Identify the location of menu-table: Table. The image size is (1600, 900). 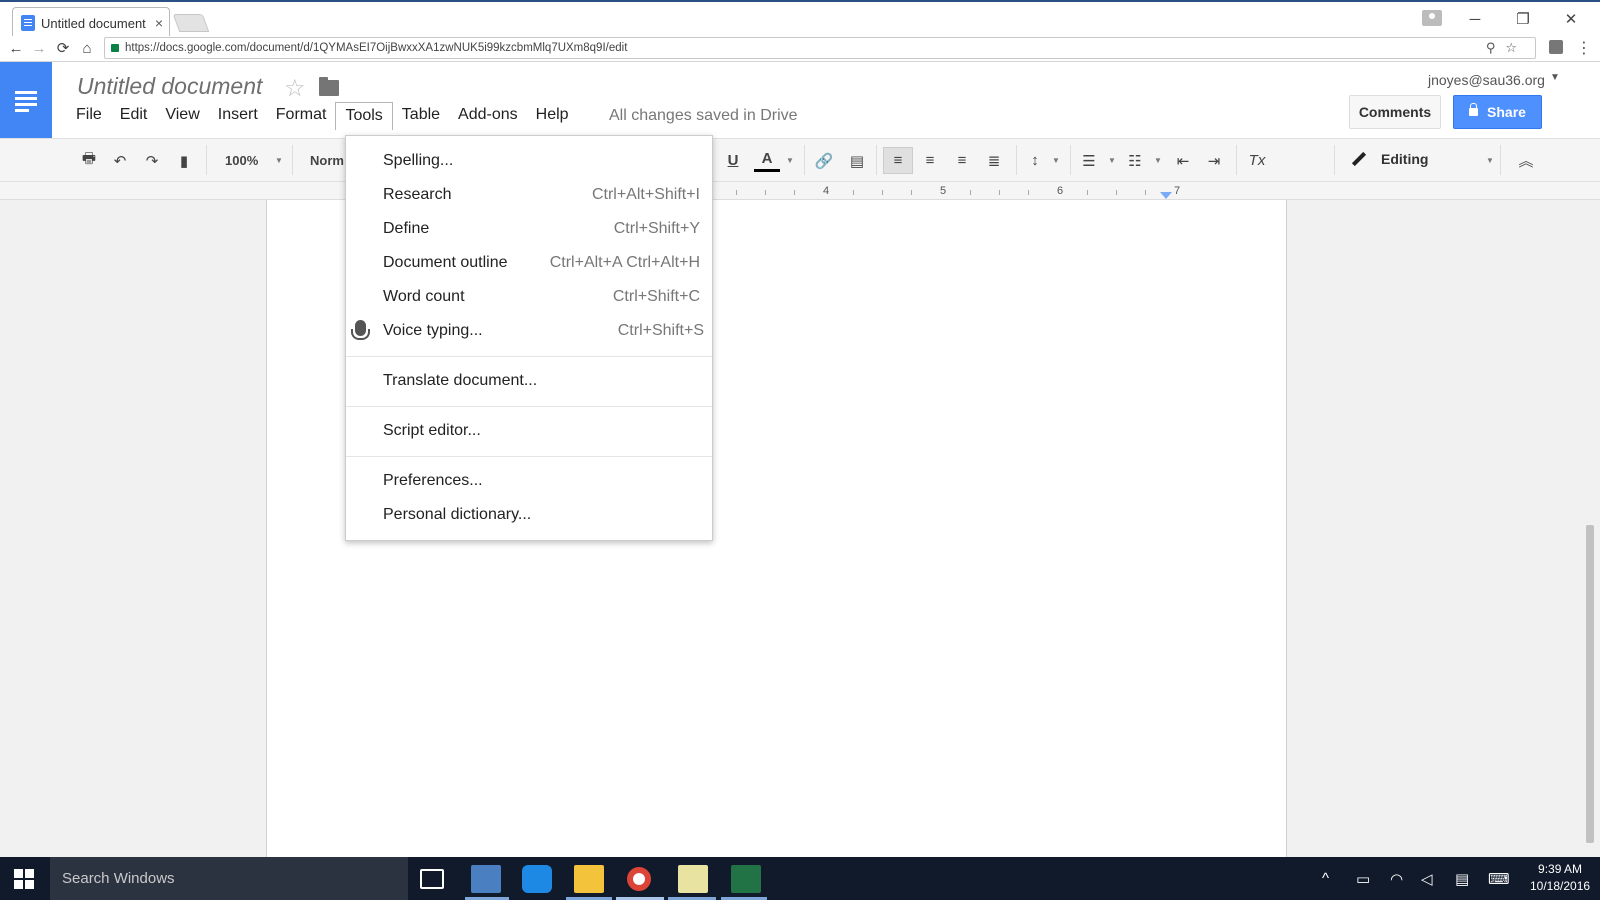
(421, 116).